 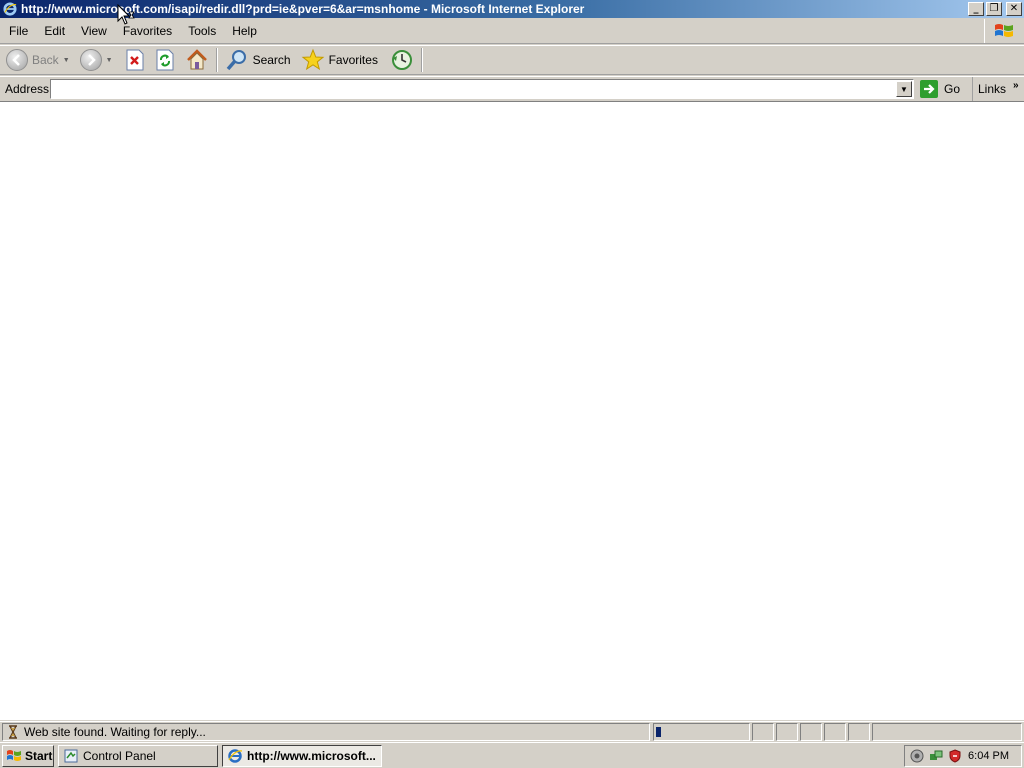 I want to click on menu-favorites: Favorites, so click(x=147, y=31).